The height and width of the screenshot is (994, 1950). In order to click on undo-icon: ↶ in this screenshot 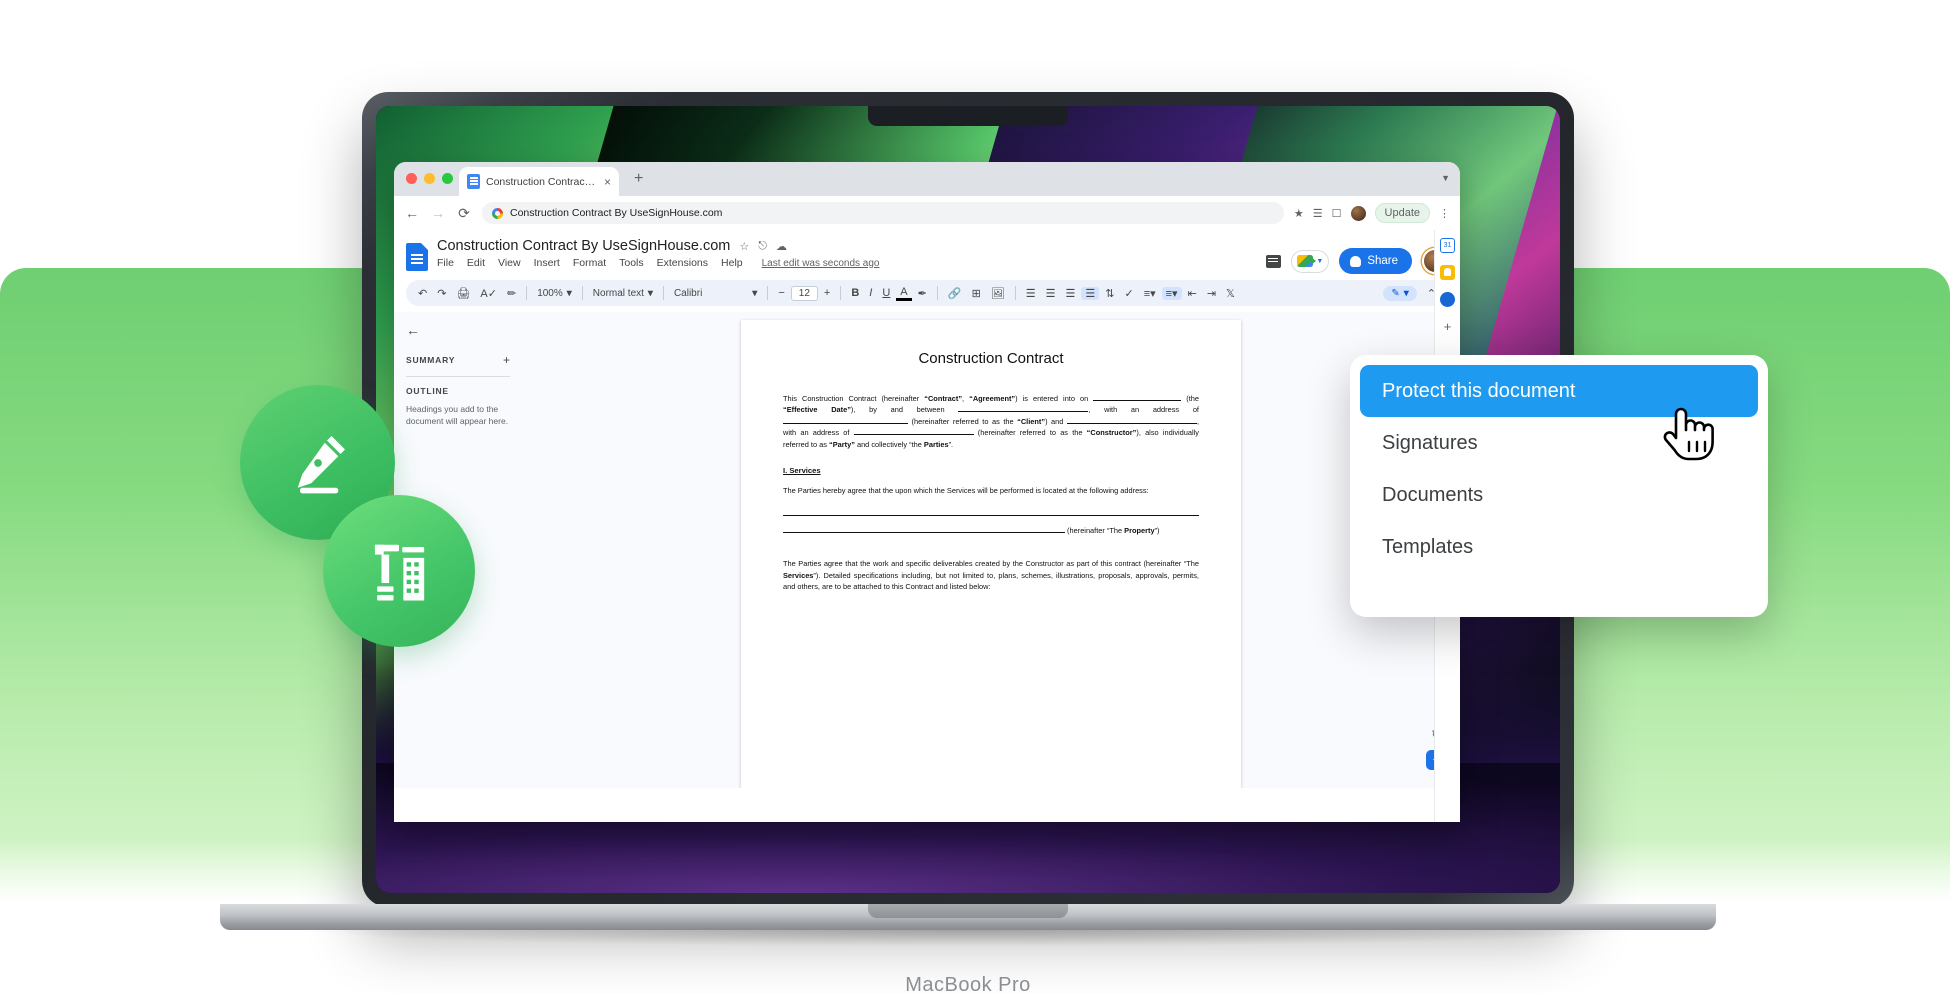, I will do `click(422, 293)`.